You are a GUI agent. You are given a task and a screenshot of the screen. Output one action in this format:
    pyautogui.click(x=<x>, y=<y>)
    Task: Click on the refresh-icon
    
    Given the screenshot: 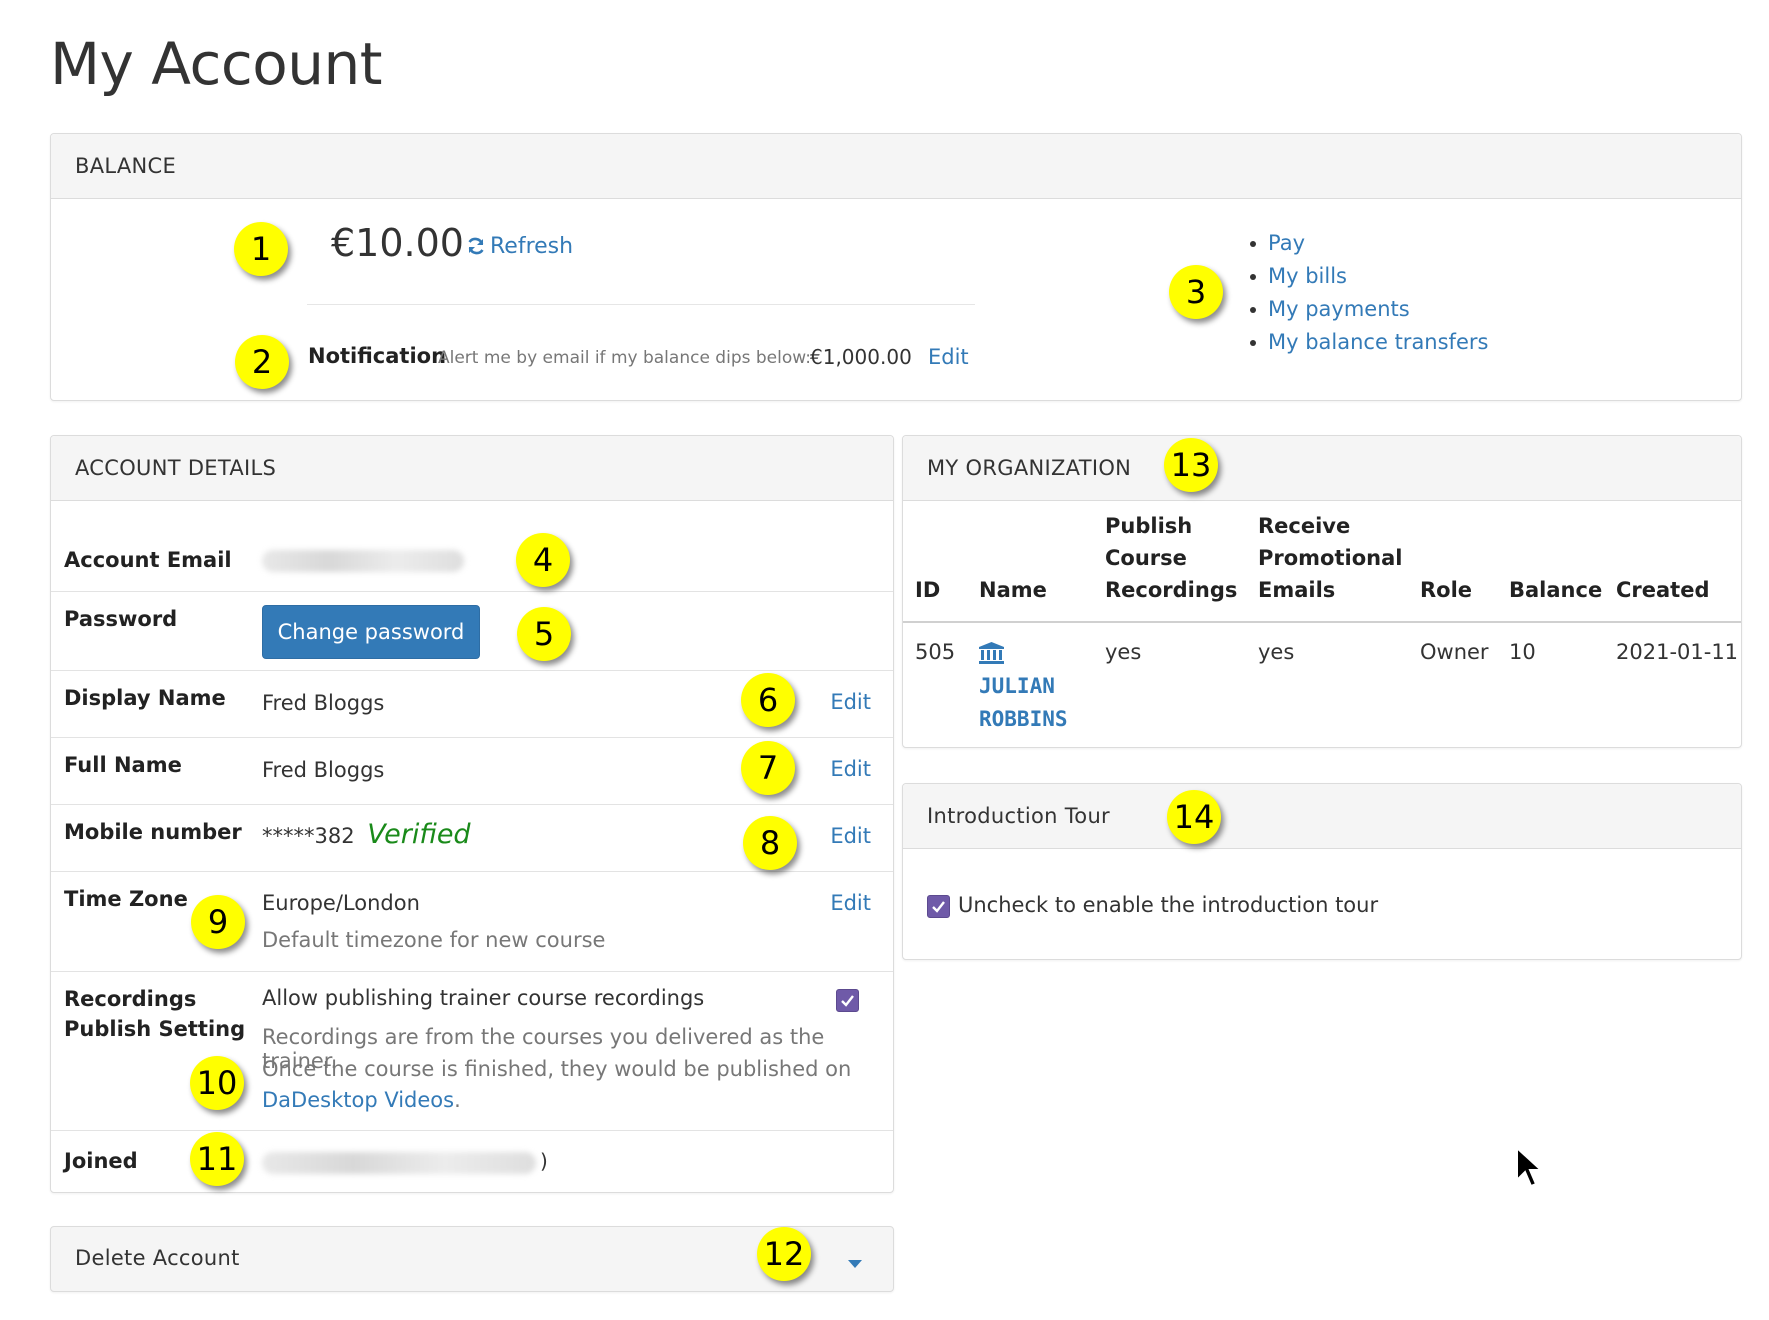 What is the action you would take?
    pyautogui.click(x=476, y=249)
    